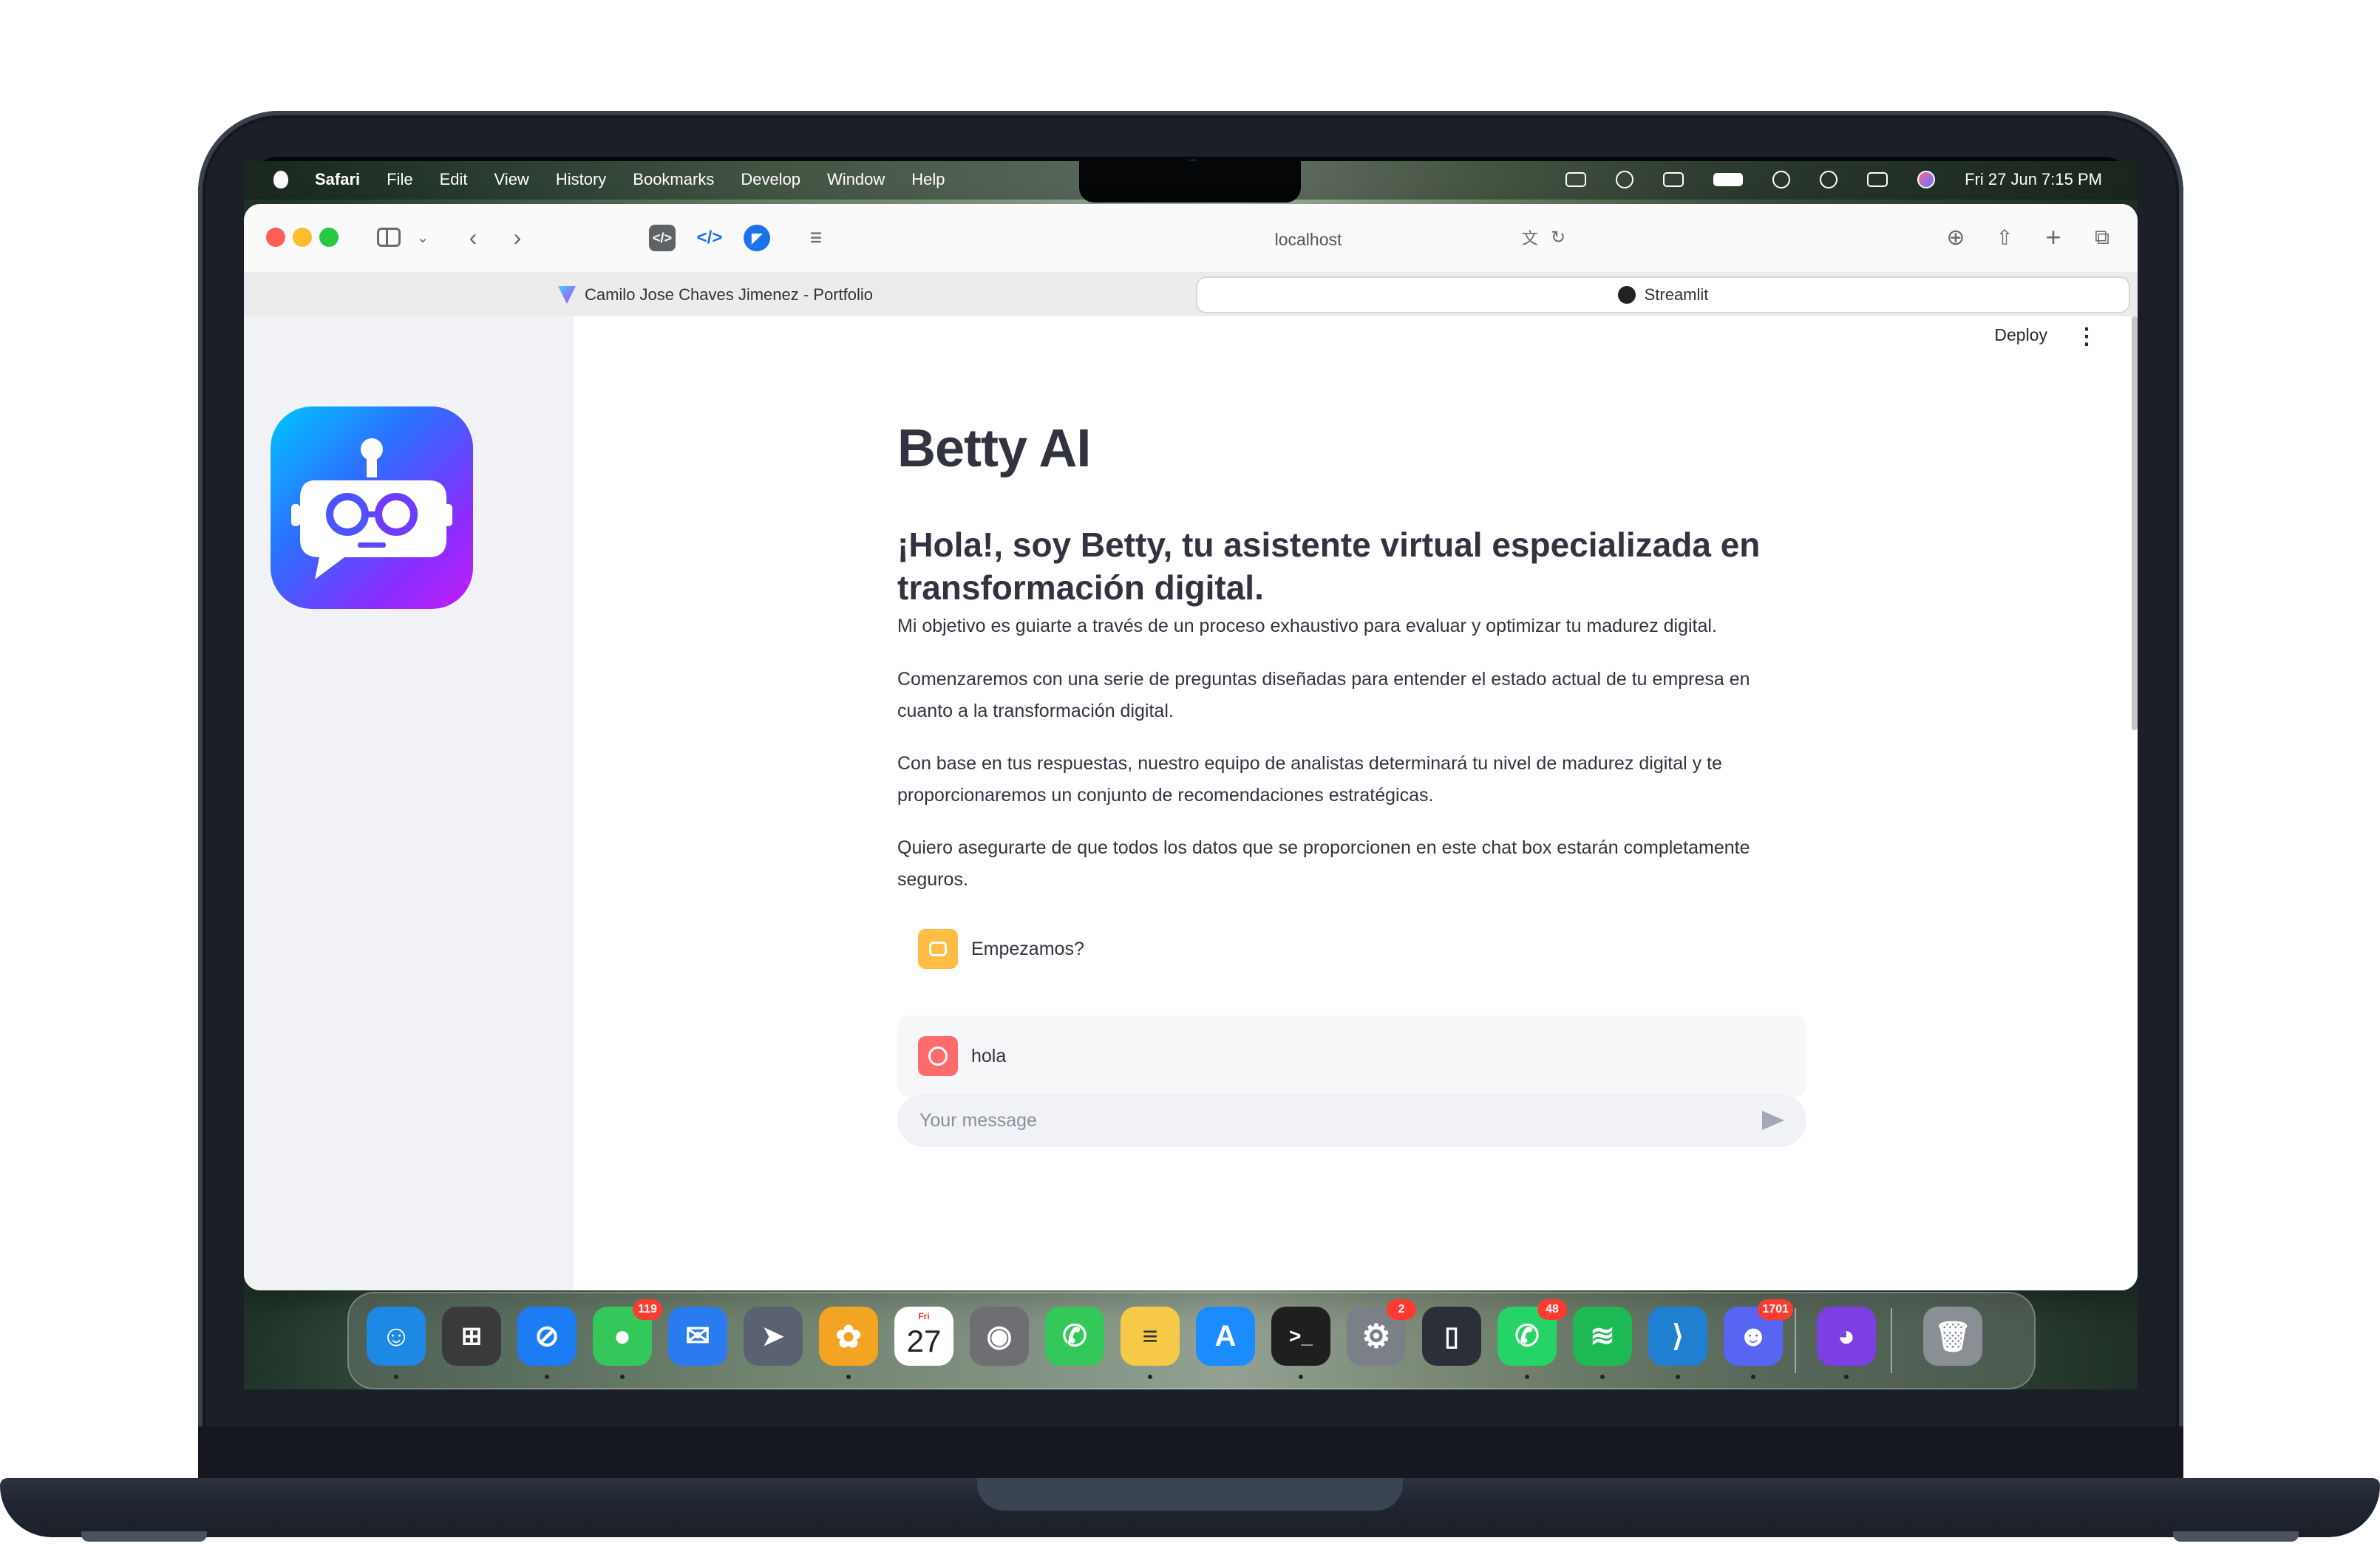 This screenshot has height=1552, width=2380. I want to click on dock-calendar: Fri 27, so click(923, 1336).